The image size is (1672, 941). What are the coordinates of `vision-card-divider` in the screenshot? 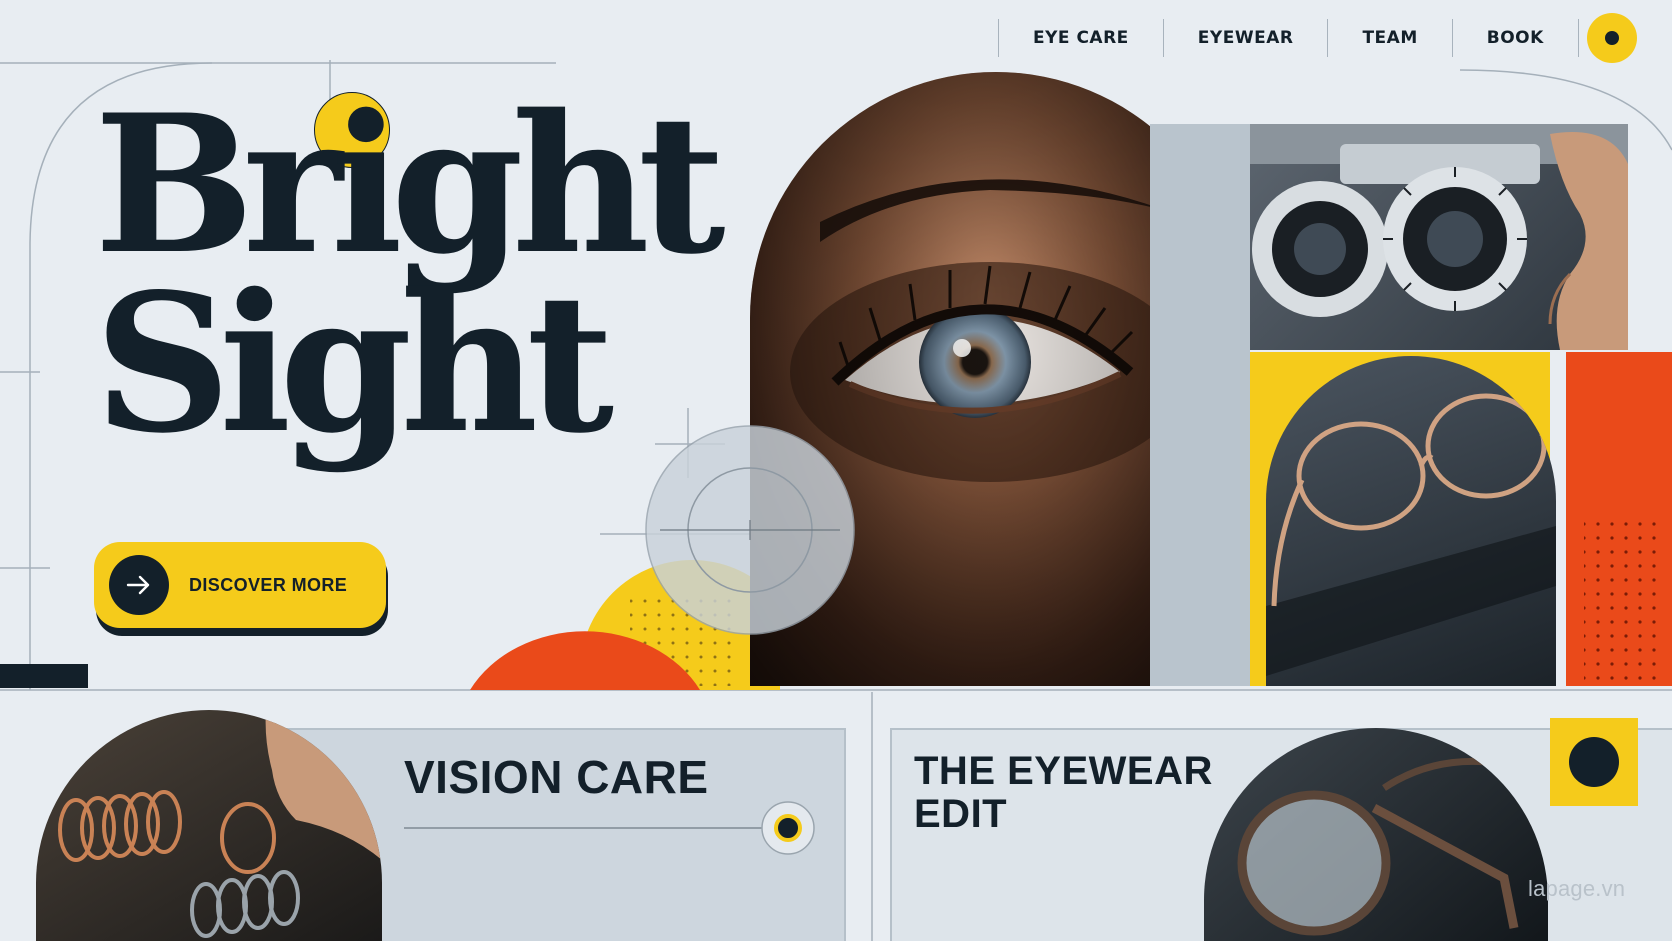 It's located at (609, 828).